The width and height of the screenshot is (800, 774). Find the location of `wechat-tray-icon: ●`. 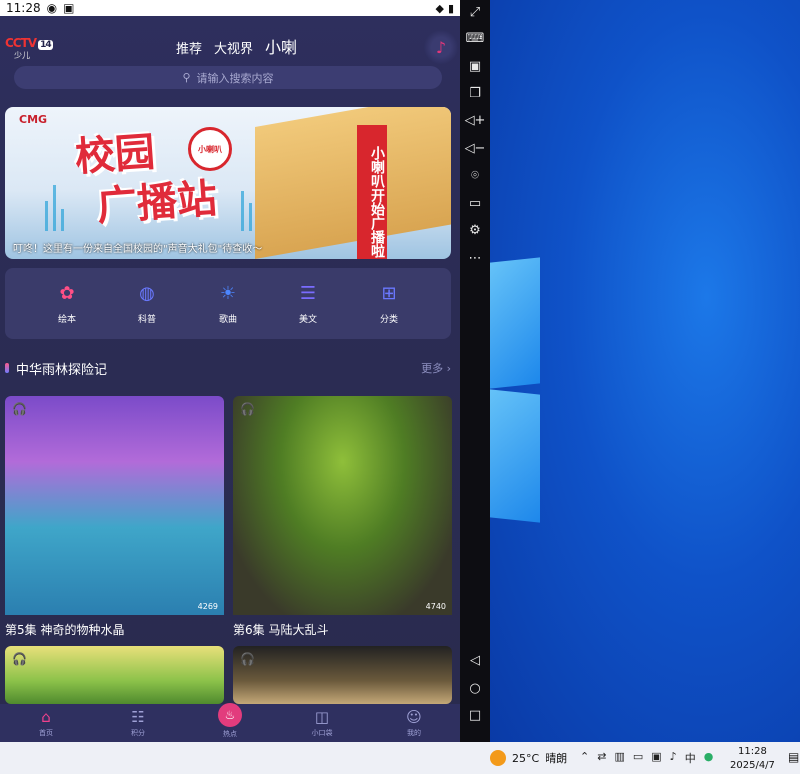

wechat-tray-icon: ● is located at coordinates (709, 758).